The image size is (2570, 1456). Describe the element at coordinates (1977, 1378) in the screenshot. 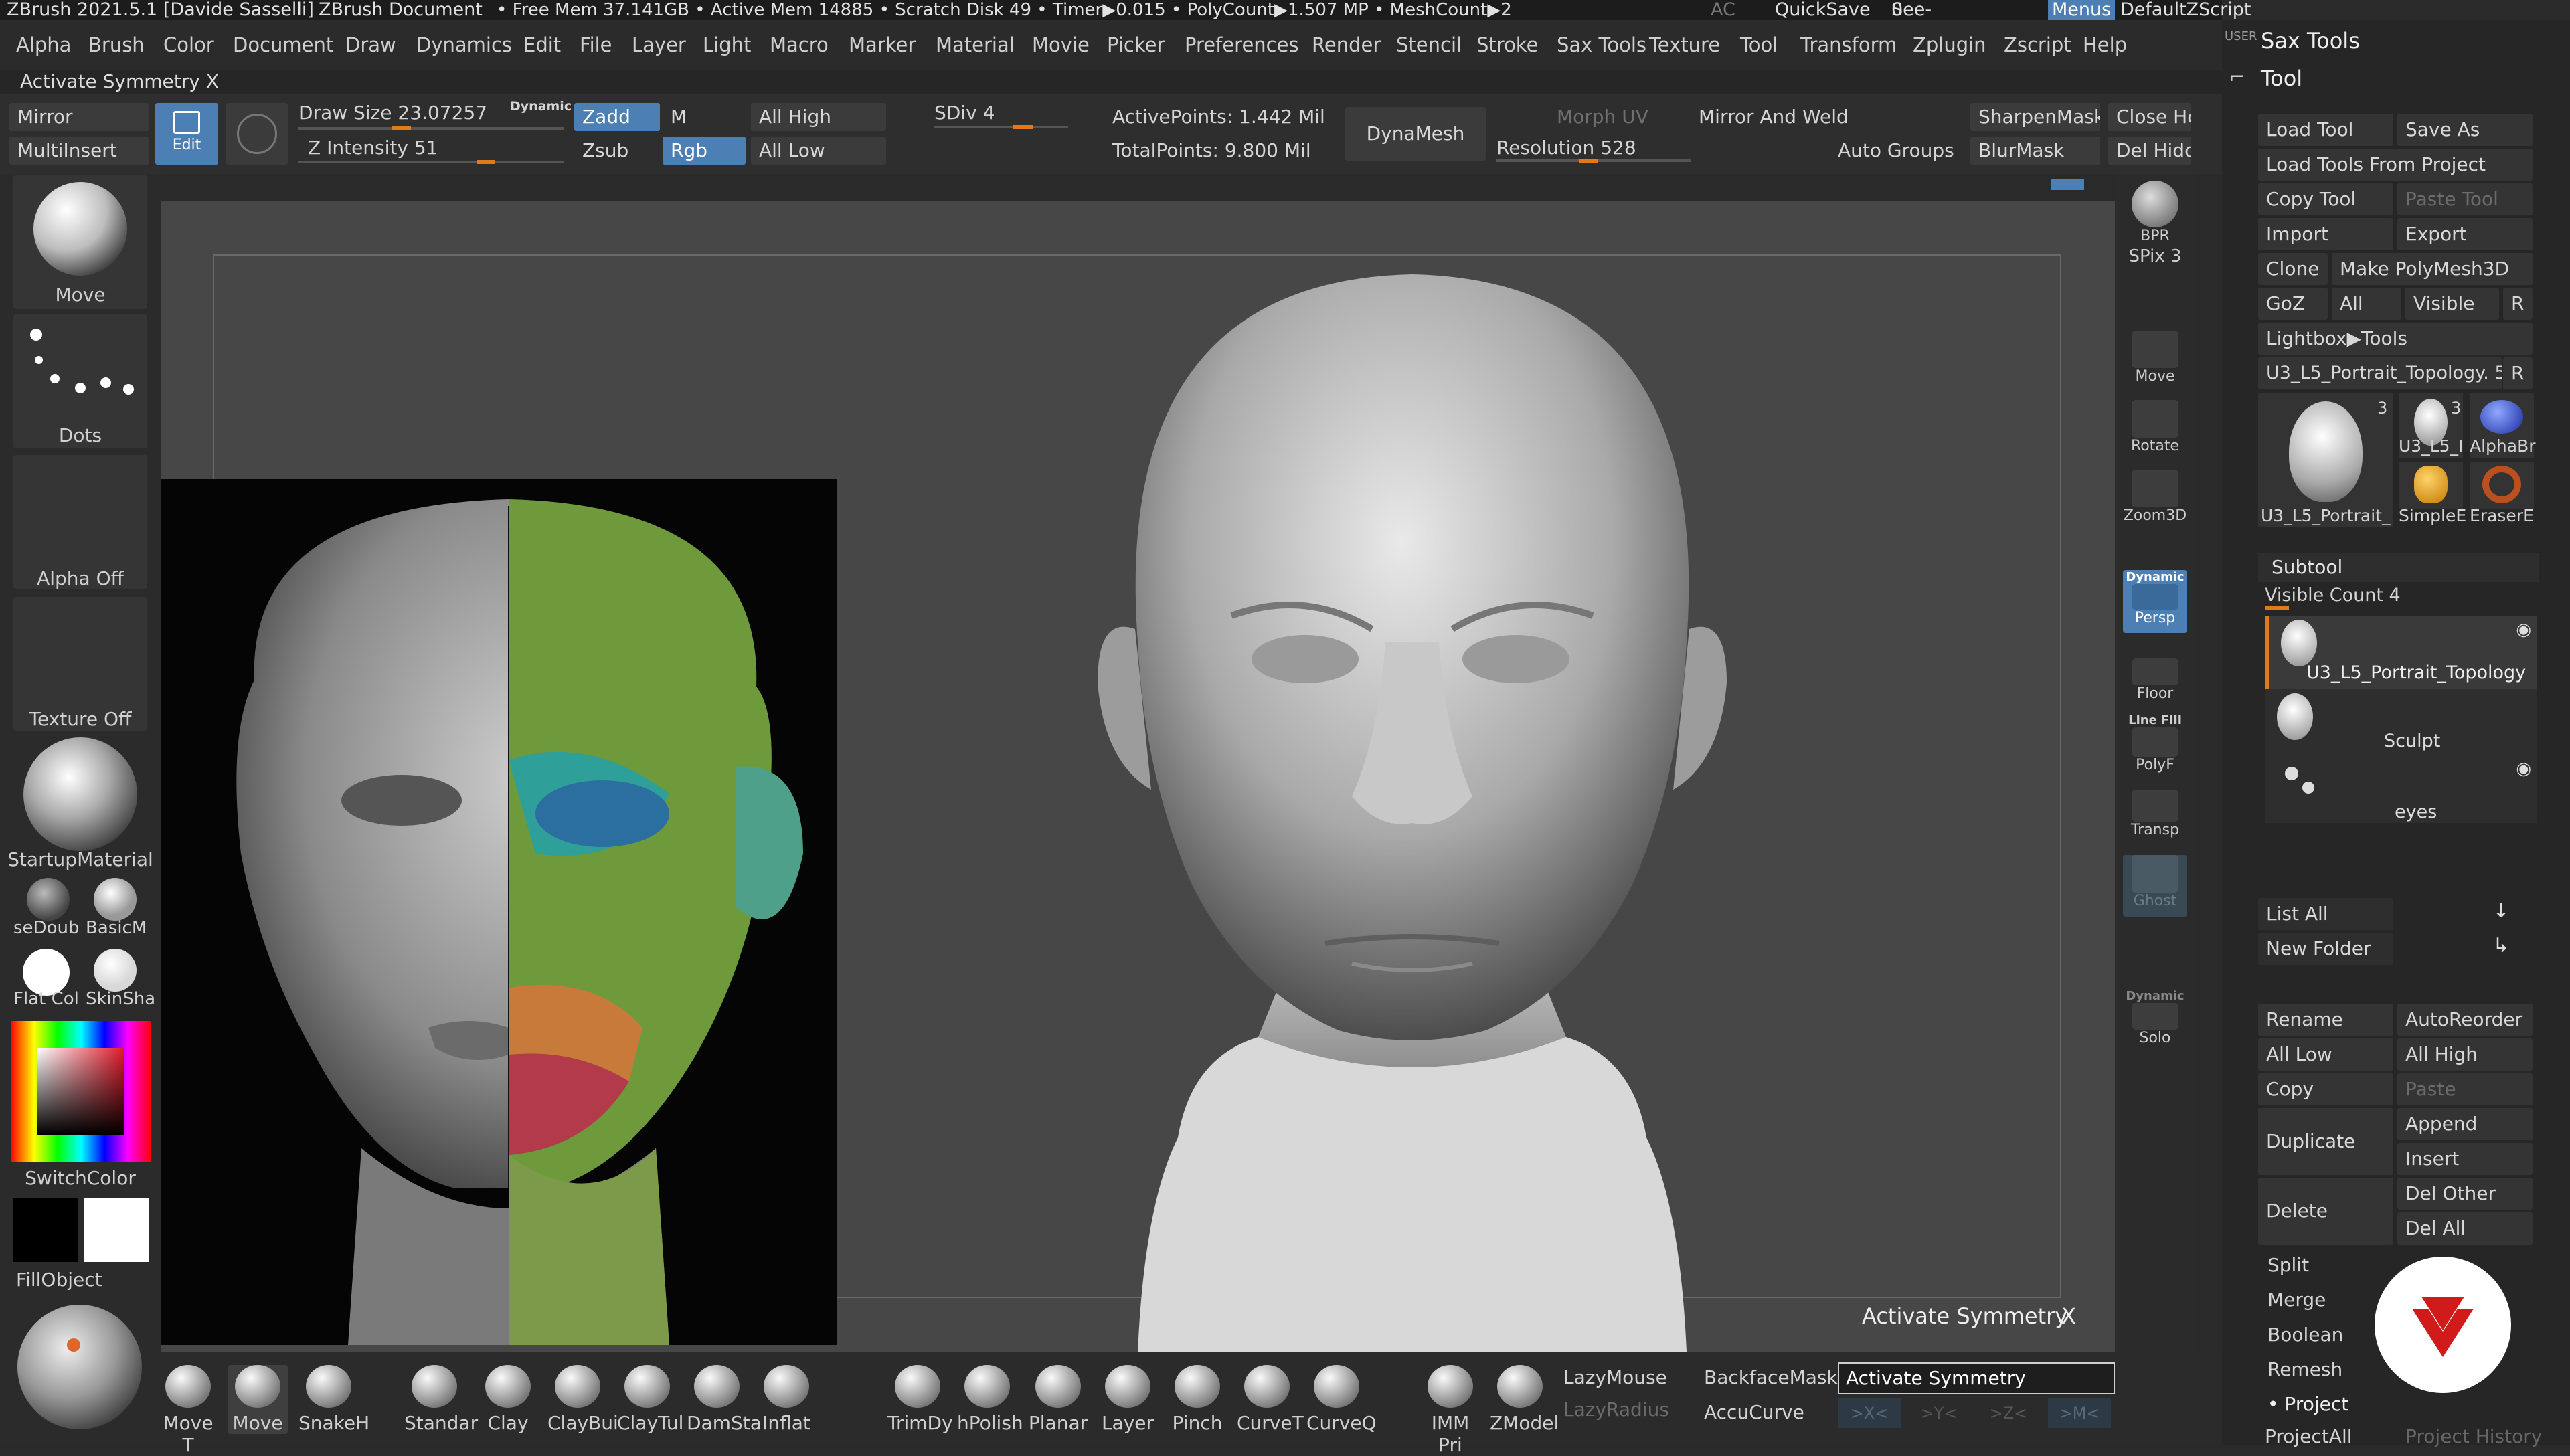

I see `search-input: Activate Symmetry` at that location.